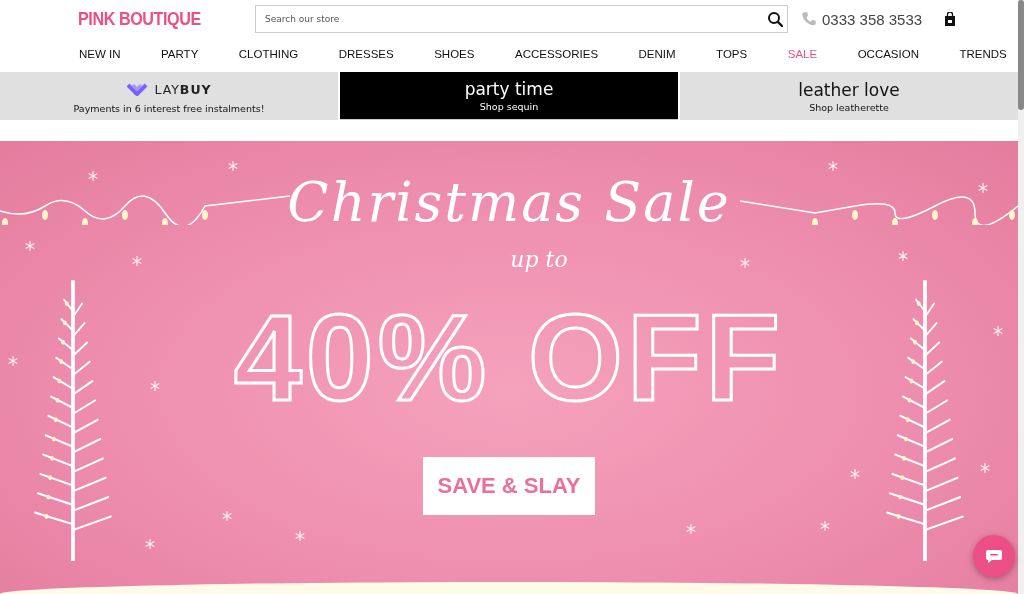 This screenshot has width=1024, height=594. I want to click on nav-link: DRESSES, so click(366, 53).